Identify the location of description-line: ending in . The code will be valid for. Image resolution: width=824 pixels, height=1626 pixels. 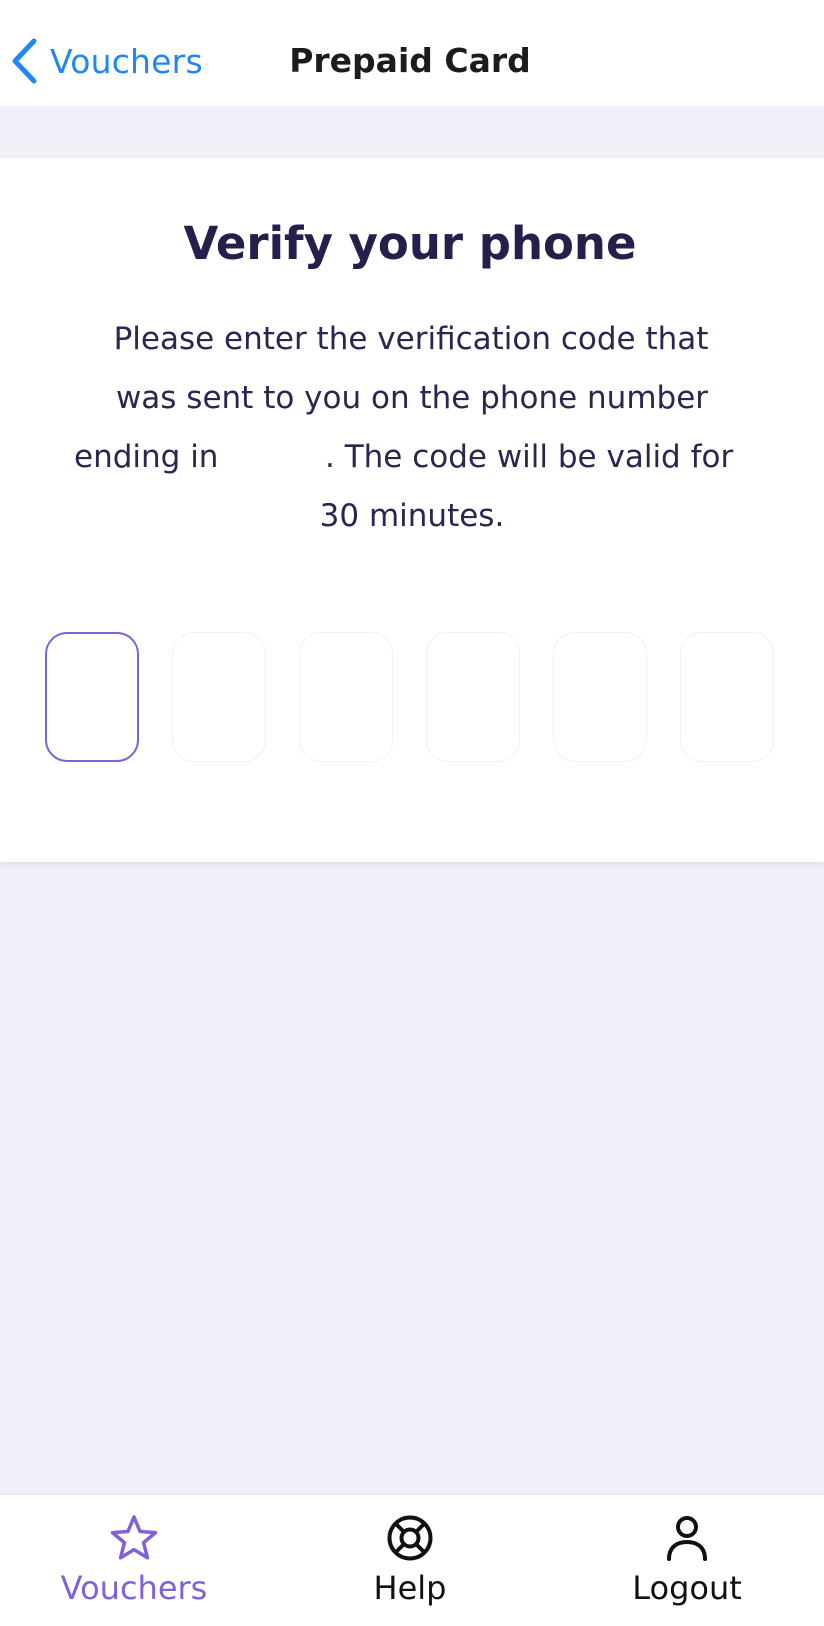
(412, 457).